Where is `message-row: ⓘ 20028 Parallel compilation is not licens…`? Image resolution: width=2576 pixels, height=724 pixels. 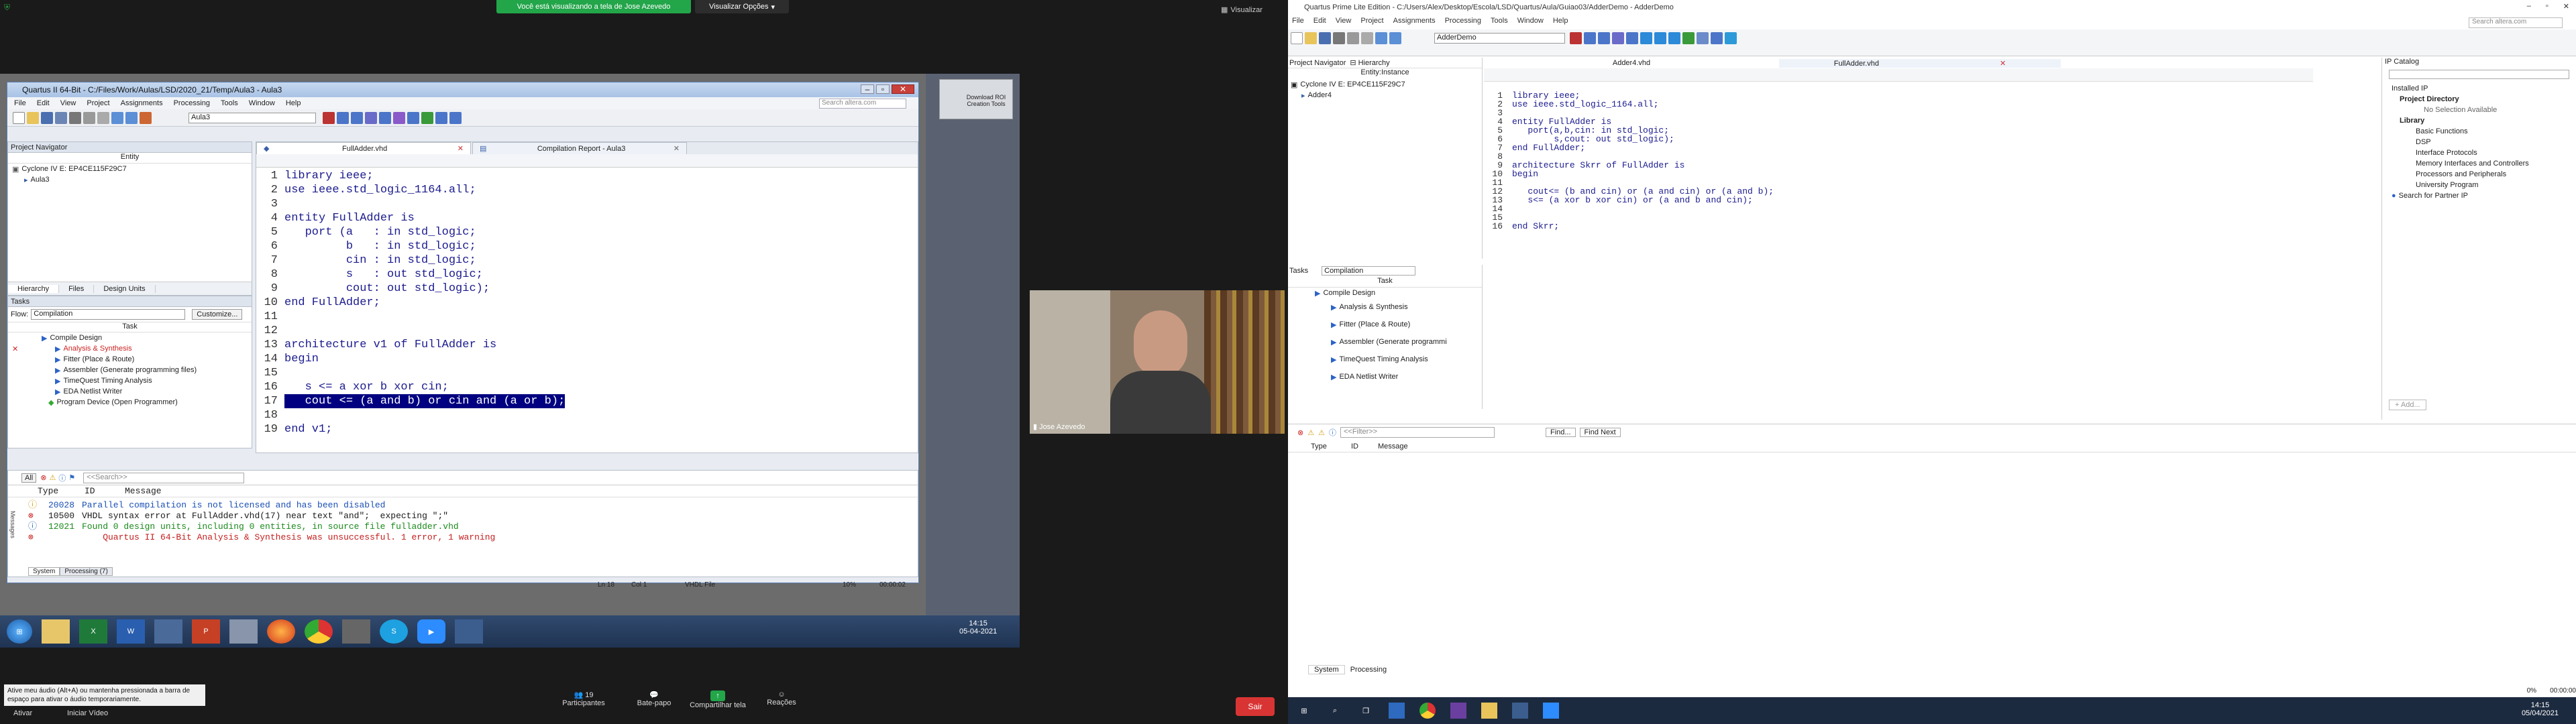
message-row: ⓘ 20028 Parallel compilation is not licens… is located at coordinates (261, 505).